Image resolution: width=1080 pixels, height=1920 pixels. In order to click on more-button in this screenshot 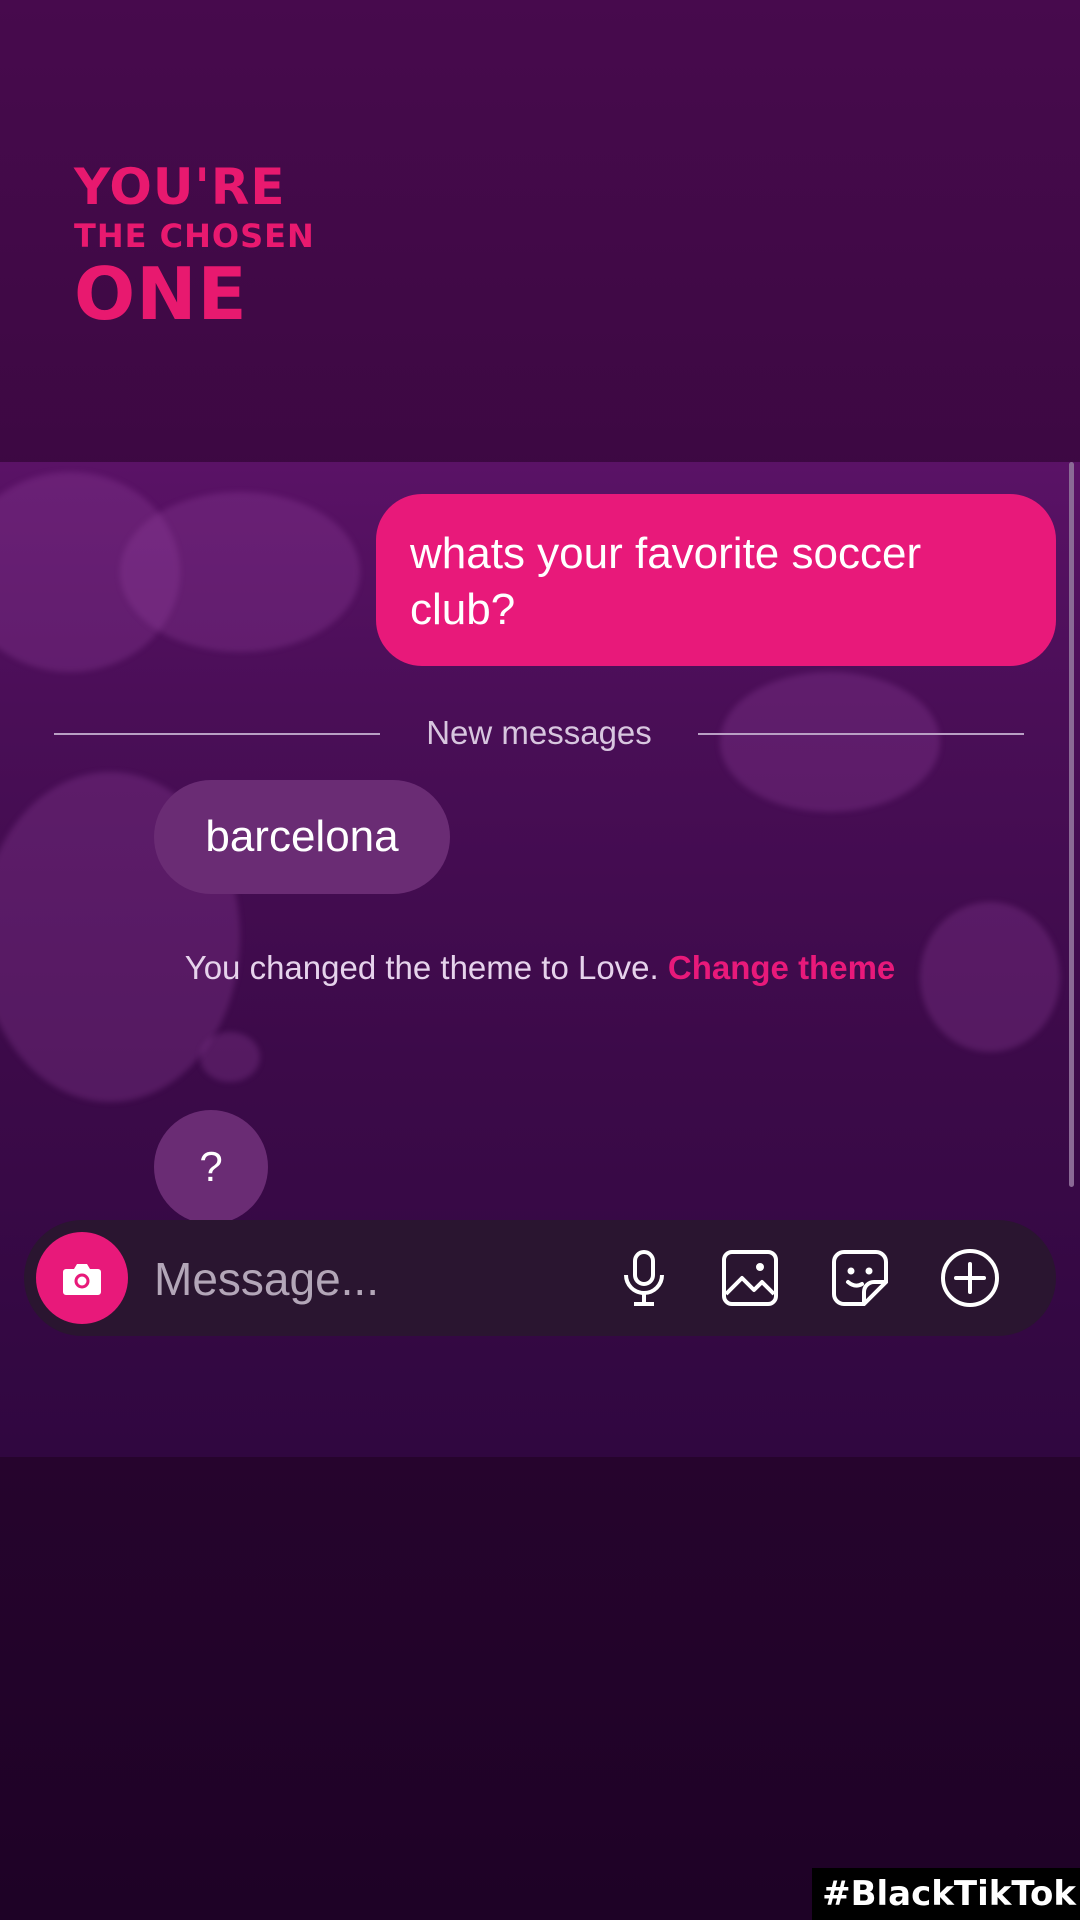, I will do `click(970, 1278)`.